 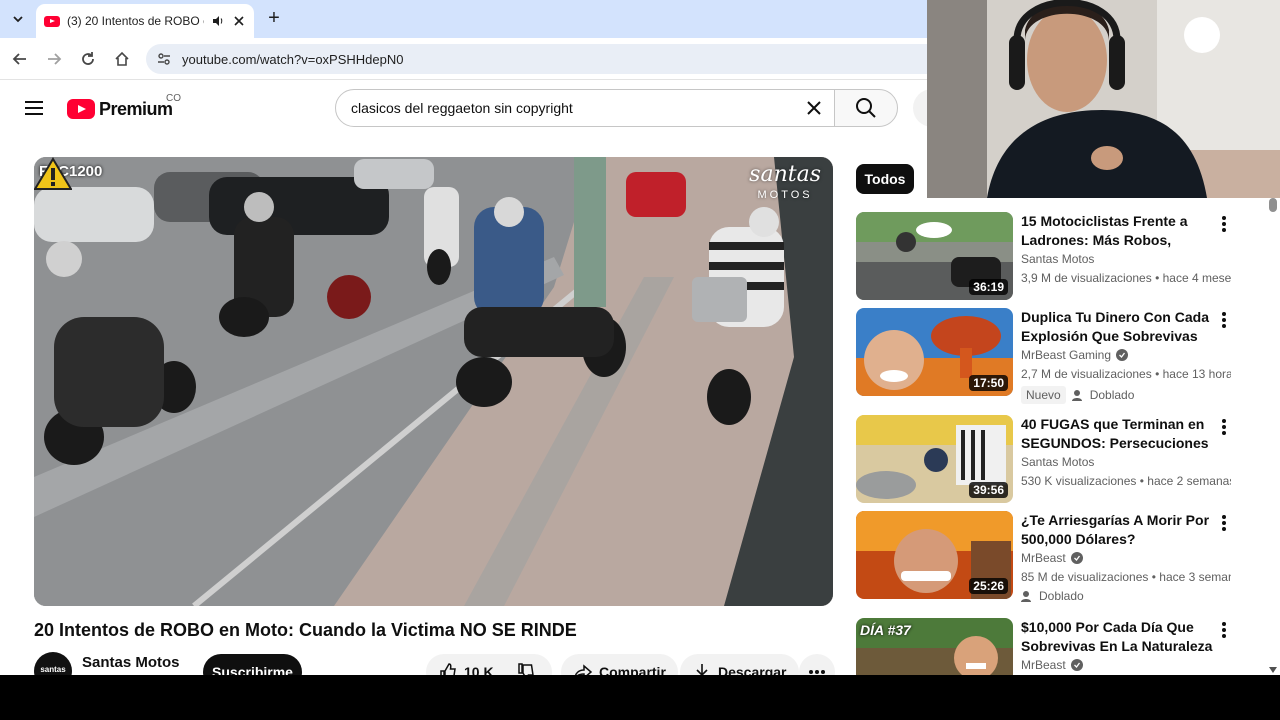 I want to click on youtube-play-icon, so click(x=81, y=109).